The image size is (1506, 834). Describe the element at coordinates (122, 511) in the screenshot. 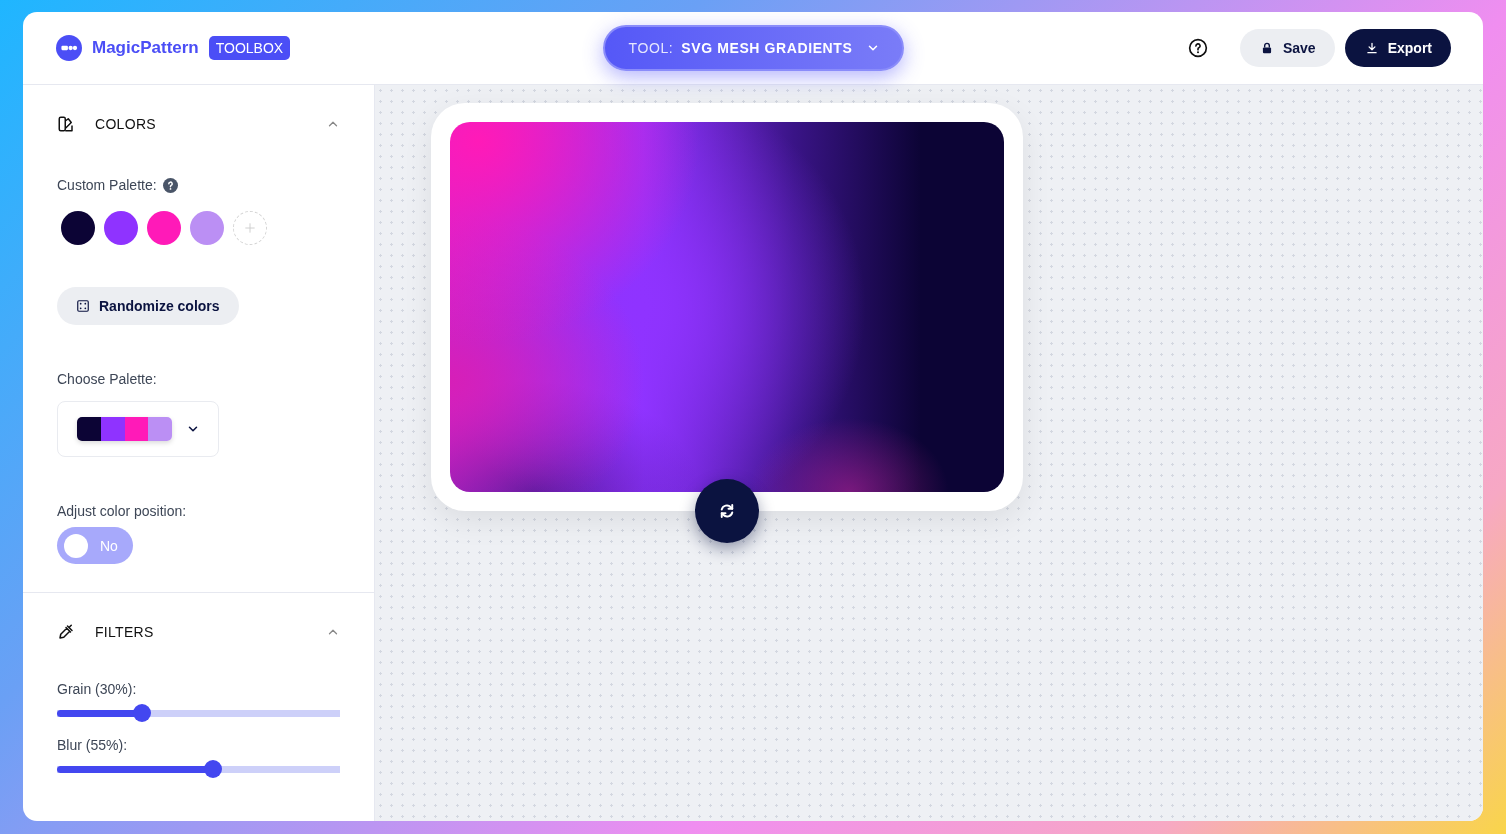

I see `field-label: Adjust color position:` at that location.